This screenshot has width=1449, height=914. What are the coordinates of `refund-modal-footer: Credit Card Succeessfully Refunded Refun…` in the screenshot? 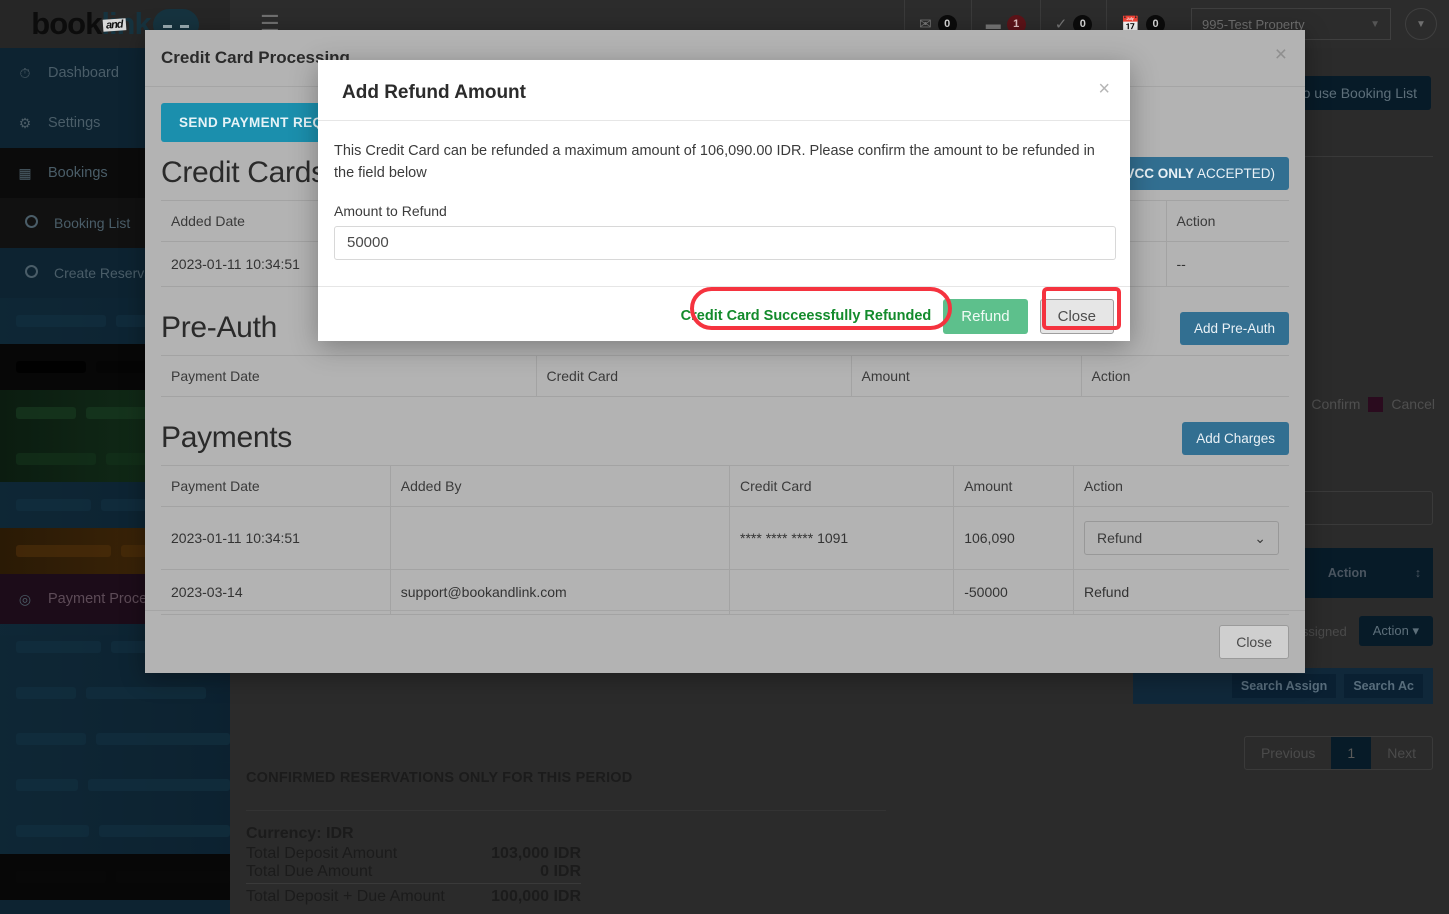 It's located at (724, 315).